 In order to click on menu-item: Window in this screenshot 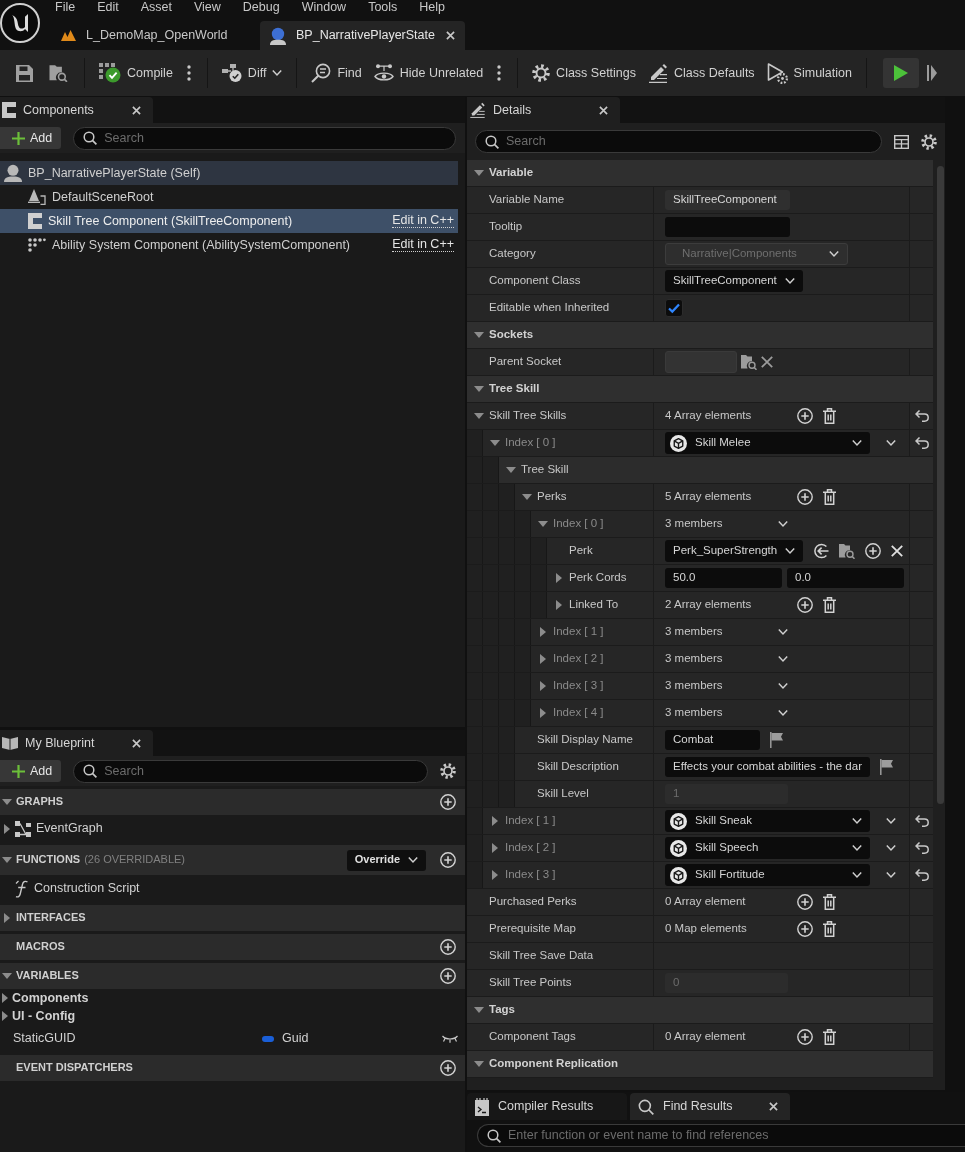, I will do `click(324, 9)`.